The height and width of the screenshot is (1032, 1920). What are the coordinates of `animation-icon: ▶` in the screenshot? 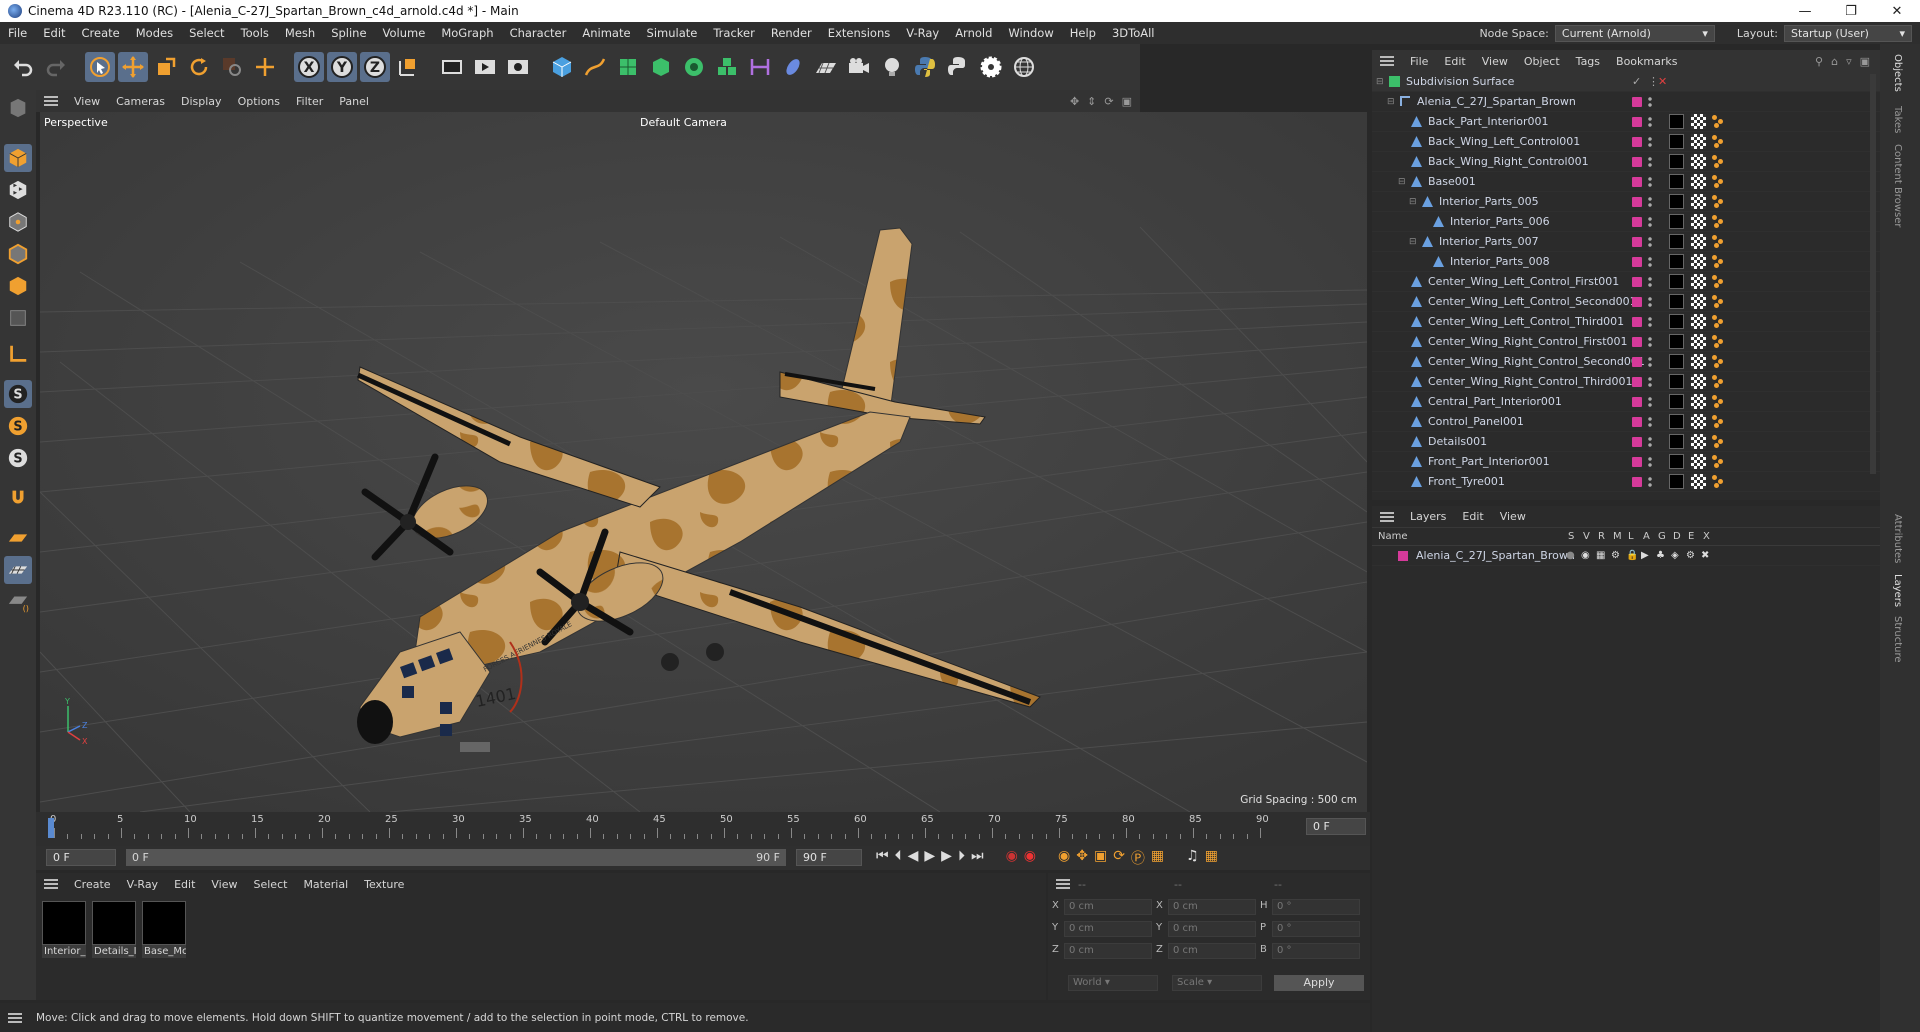 It's located at (1645, 555).